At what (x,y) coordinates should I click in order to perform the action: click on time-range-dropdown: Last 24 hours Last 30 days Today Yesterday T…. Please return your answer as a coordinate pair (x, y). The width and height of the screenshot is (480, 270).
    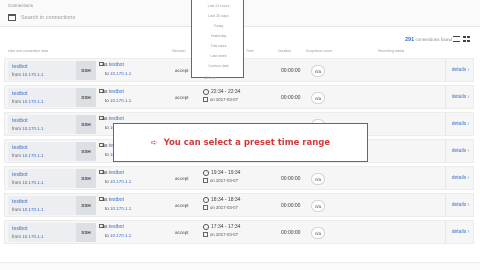
    Looking at the image, I should click on (217, 39).